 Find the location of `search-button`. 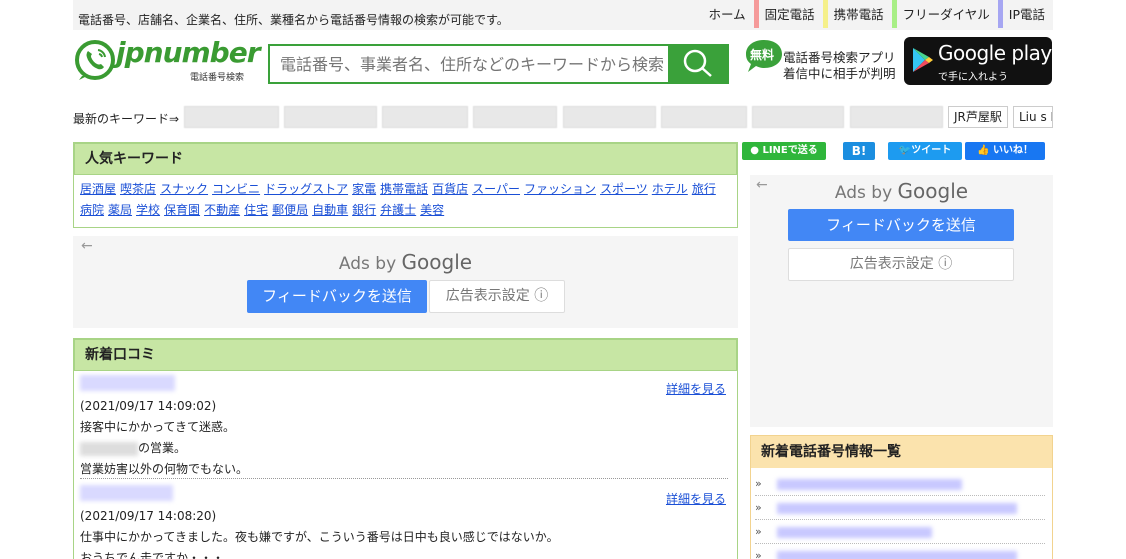

search-button is located at coordinates (697, 64).